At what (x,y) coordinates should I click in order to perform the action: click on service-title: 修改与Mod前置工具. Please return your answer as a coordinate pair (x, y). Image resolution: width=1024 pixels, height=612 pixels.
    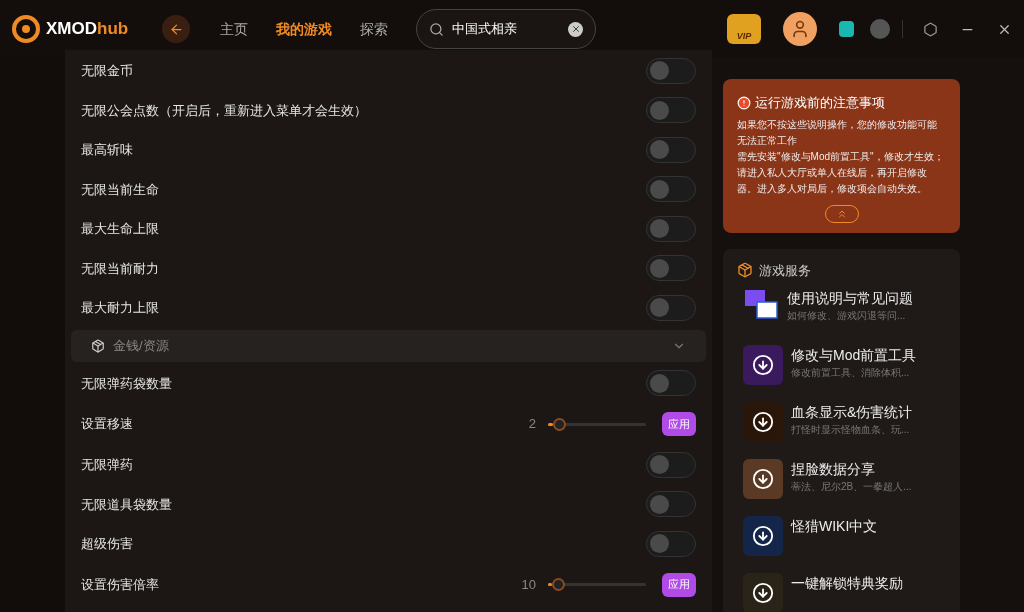
    Looking at the image, I should click on (854, 355).